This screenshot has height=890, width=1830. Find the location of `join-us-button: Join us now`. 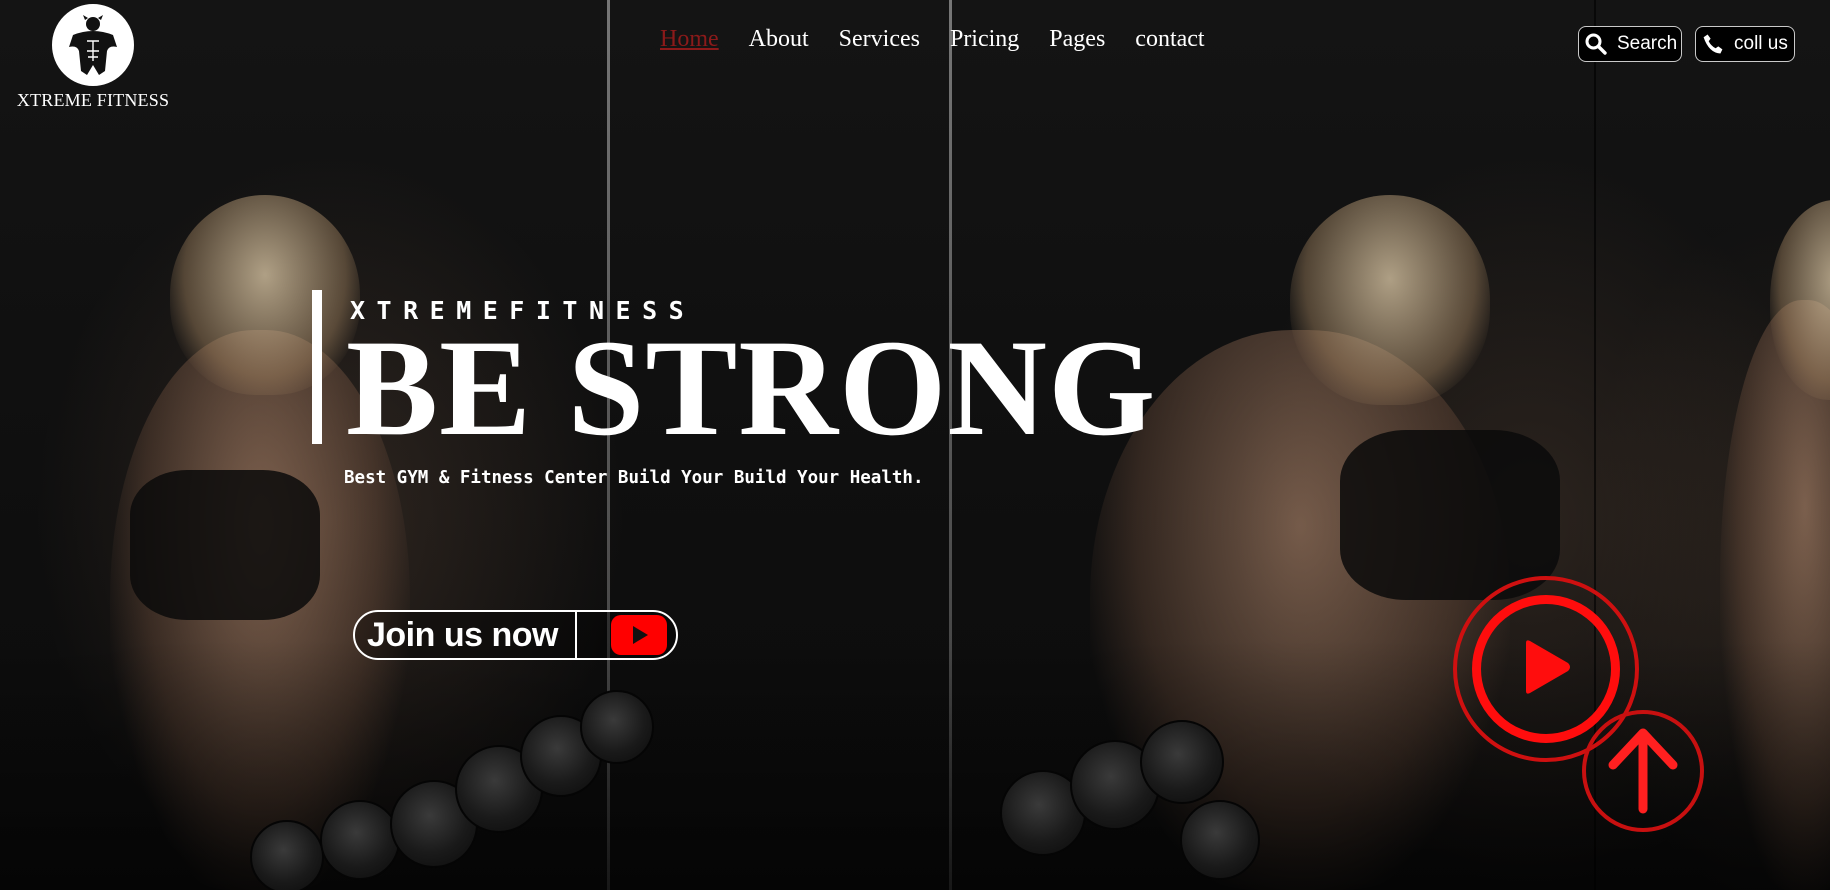

join-us-button: Join us now is located at coordinates (515, 635).